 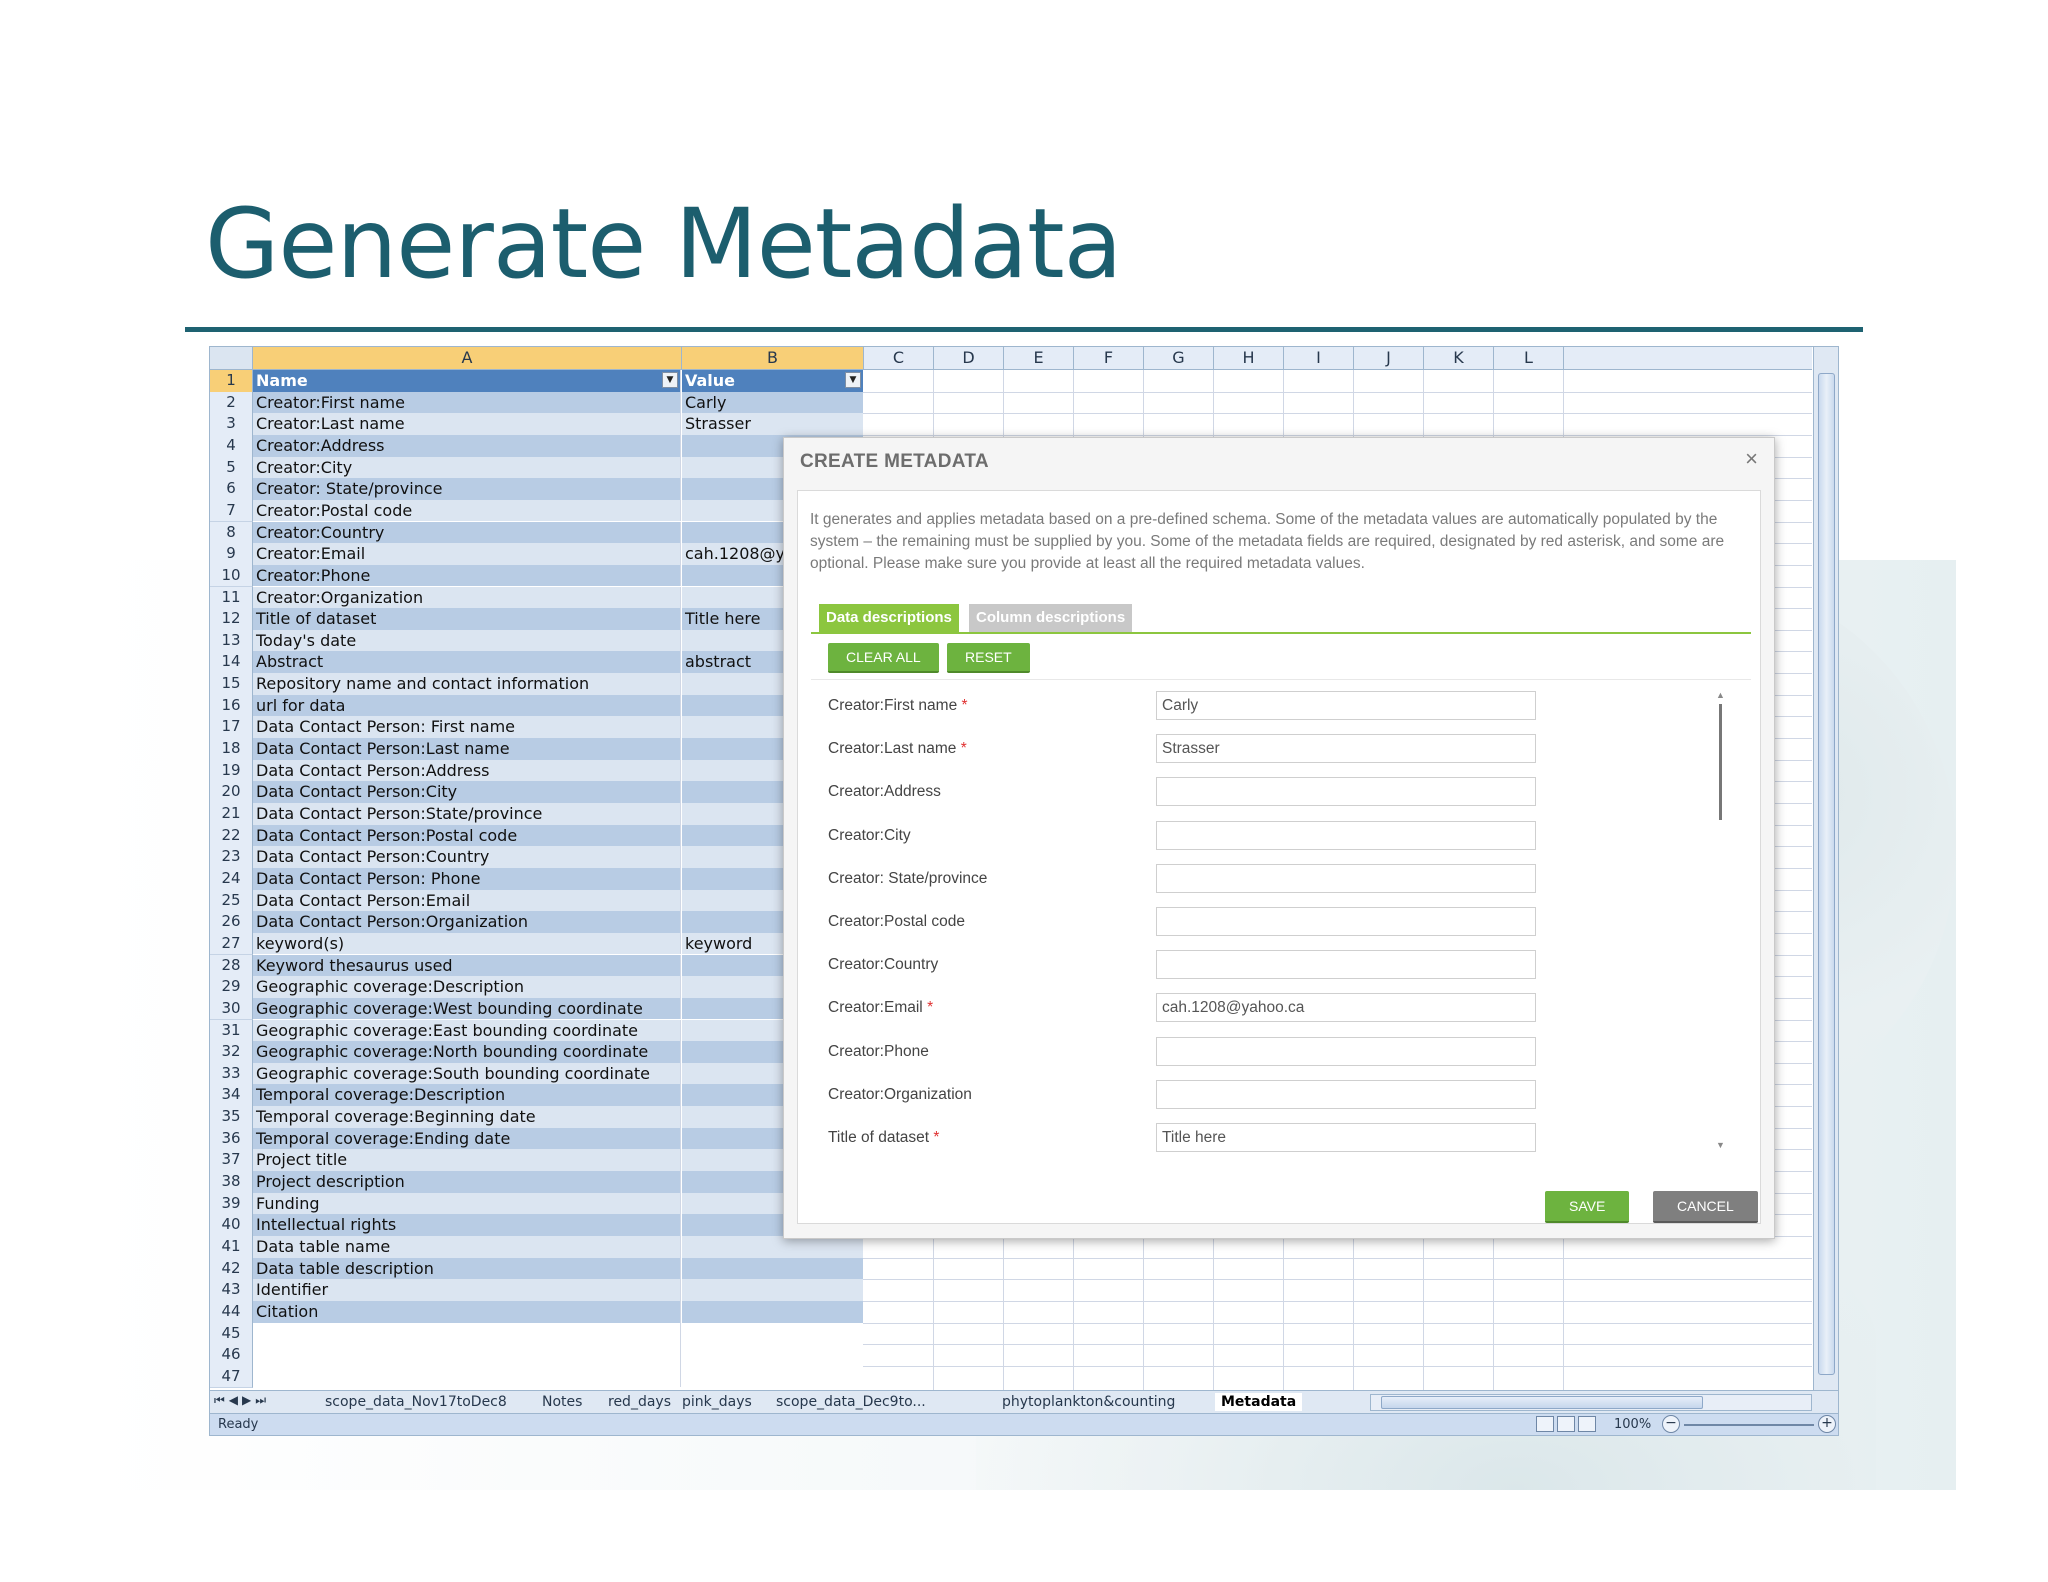 I want to click on cell: Creator:Phone, so click(x=467, y=575).